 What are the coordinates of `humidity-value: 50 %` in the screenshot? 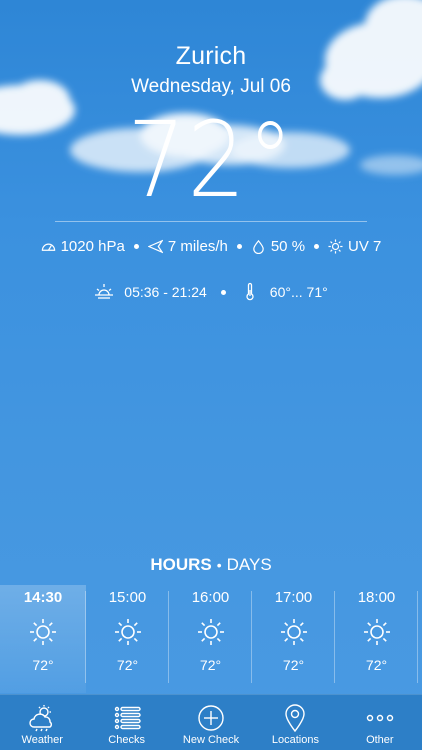 It's located at (288, 246).